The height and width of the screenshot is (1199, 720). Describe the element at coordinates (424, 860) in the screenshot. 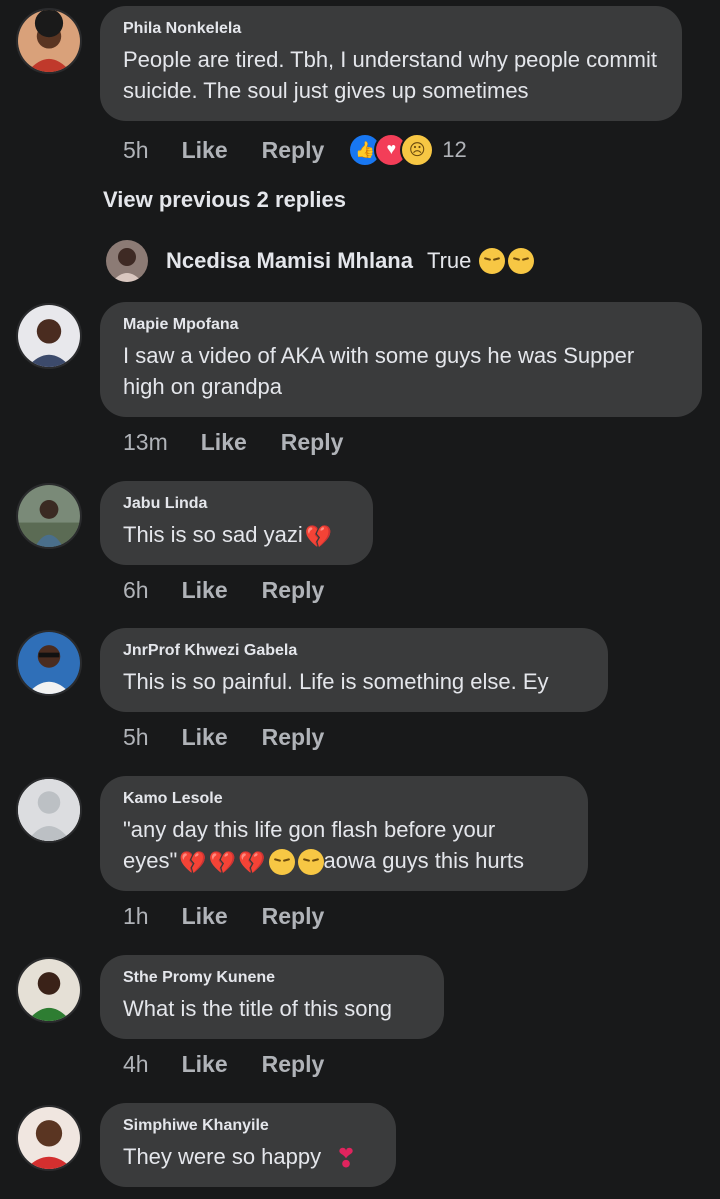

I see `comment-text-part: aowa guys this hurts` at that location.